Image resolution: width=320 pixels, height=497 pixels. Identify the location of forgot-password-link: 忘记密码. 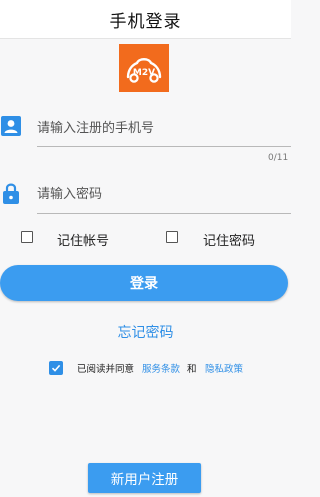
(145, 332).